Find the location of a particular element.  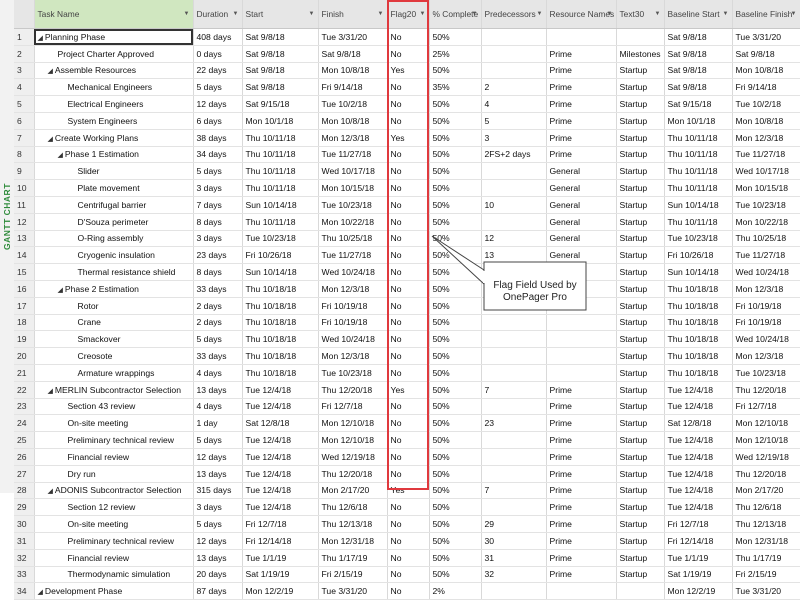

task-name-cell: Section 12 review is located at coordinates (114, 507).